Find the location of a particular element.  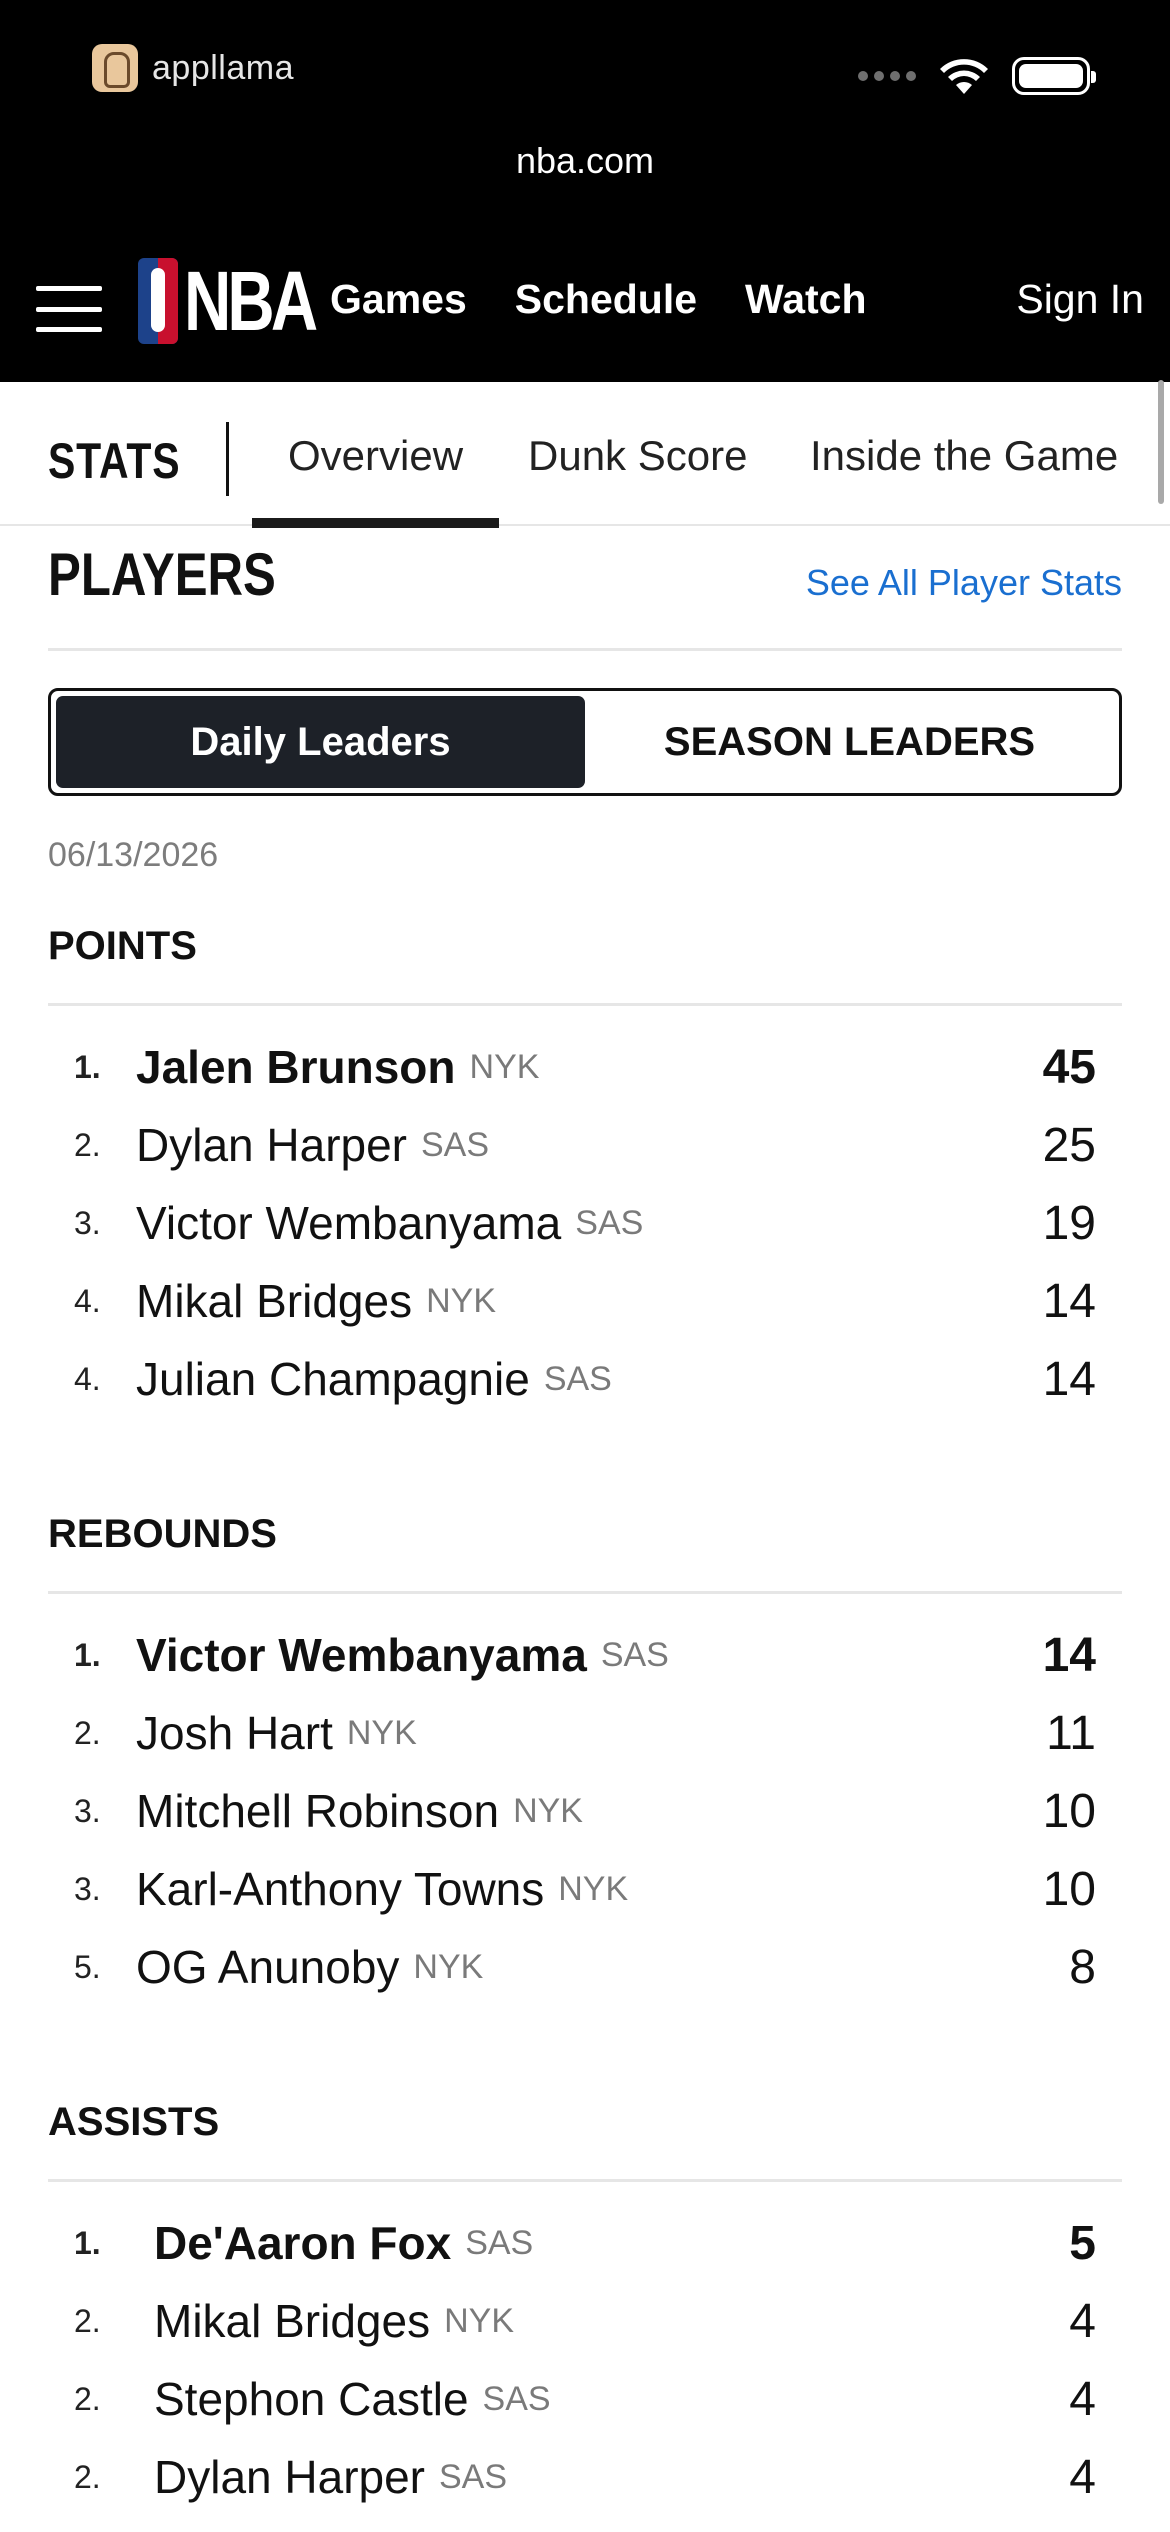

app-brand: appllama is located at coordinates (193, 68).